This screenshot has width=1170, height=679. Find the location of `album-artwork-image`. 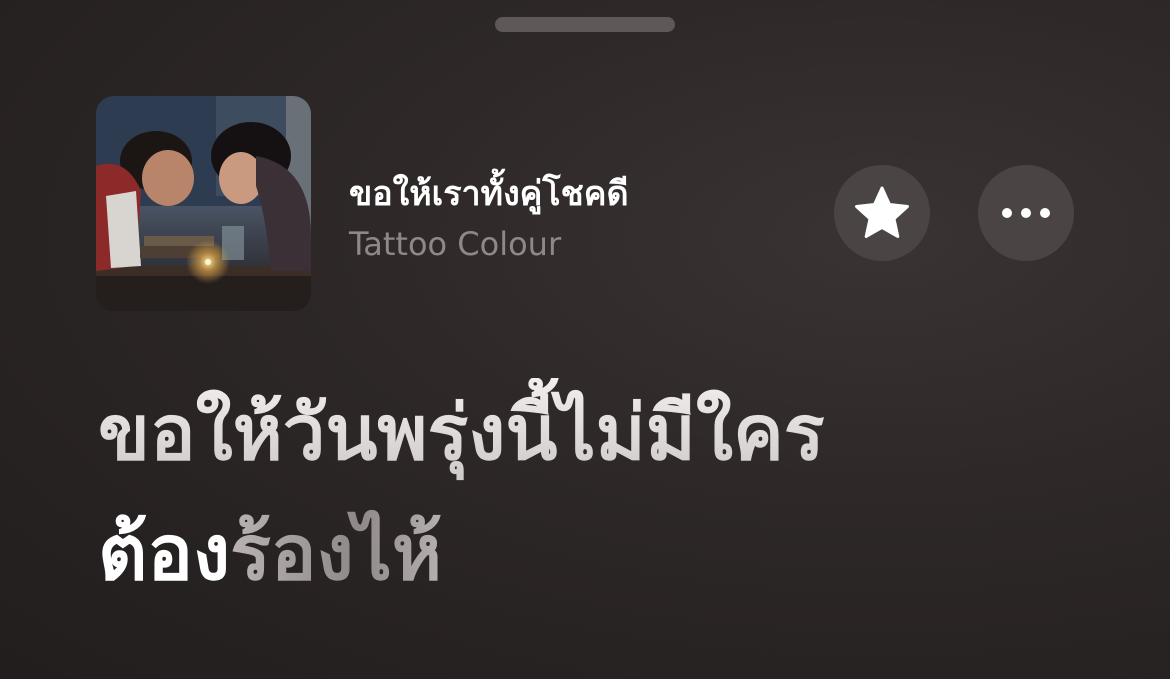

album-artwork-image is located at coordinates (203, 203).